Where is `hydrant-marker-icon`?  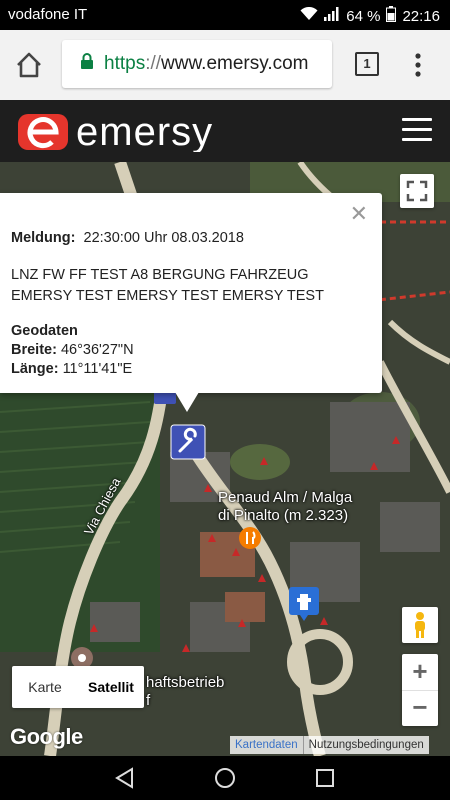
hydrant-marker-icon is located at coordinates (304, 604).